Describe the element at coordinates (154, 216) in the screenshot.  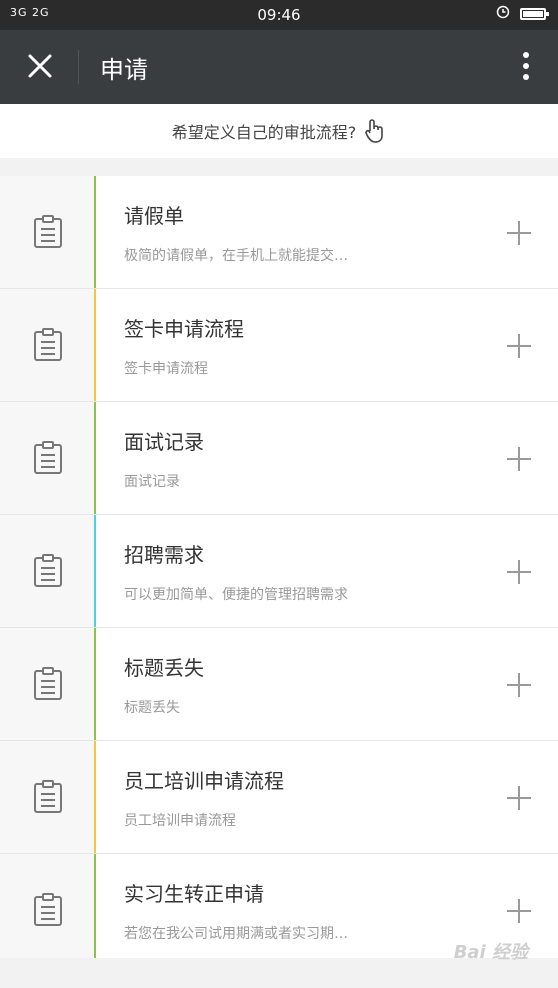
I see `item-title: 请假单` at that location.